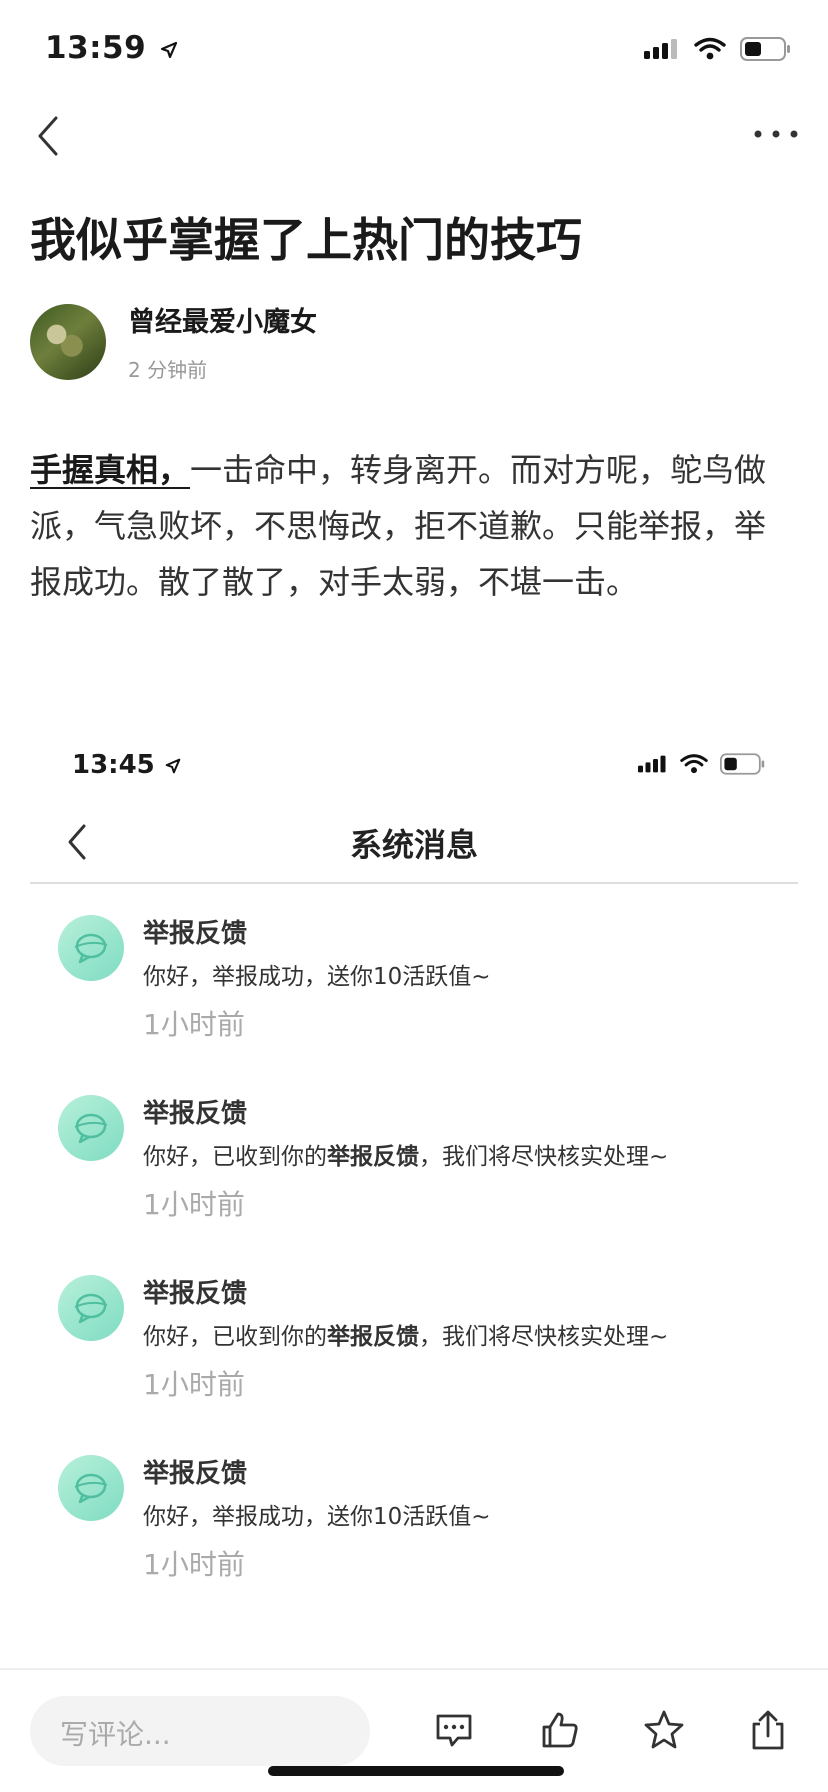  Describe the element at coordinates (110, 470) in the screenshot. I see `body-highlight: 手握真相，` at that location.